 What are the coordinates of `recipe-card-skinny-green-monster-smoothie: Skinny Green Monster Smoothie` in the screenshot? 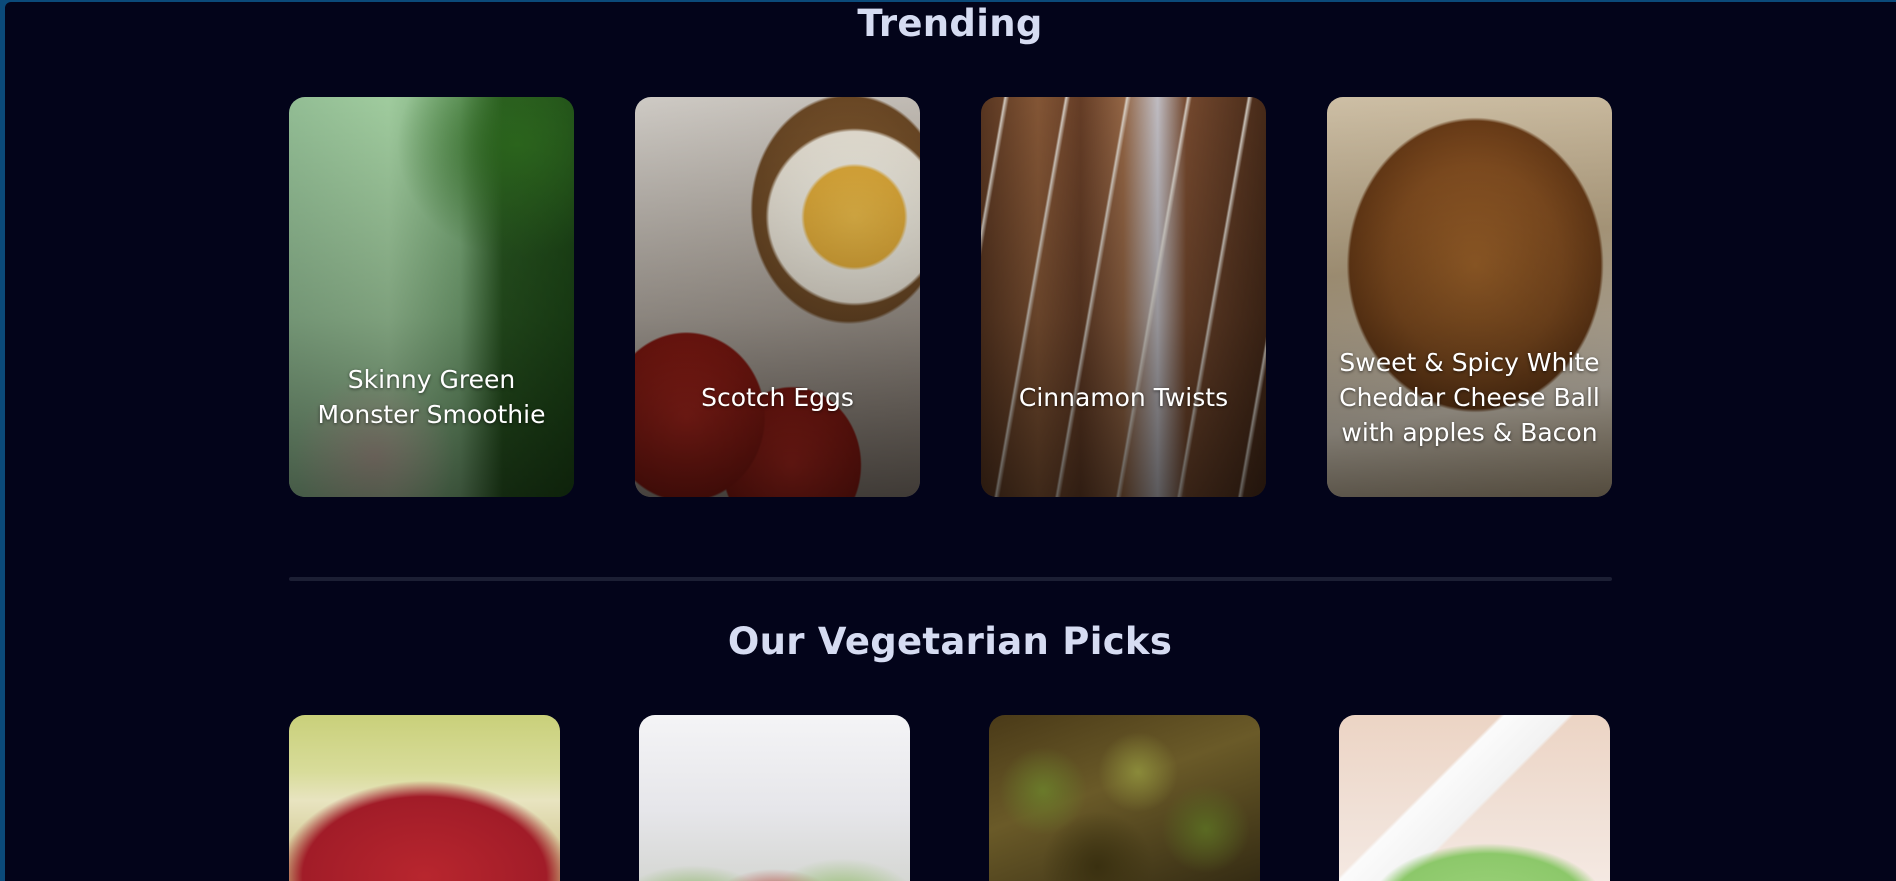 It's located at (431, 297).